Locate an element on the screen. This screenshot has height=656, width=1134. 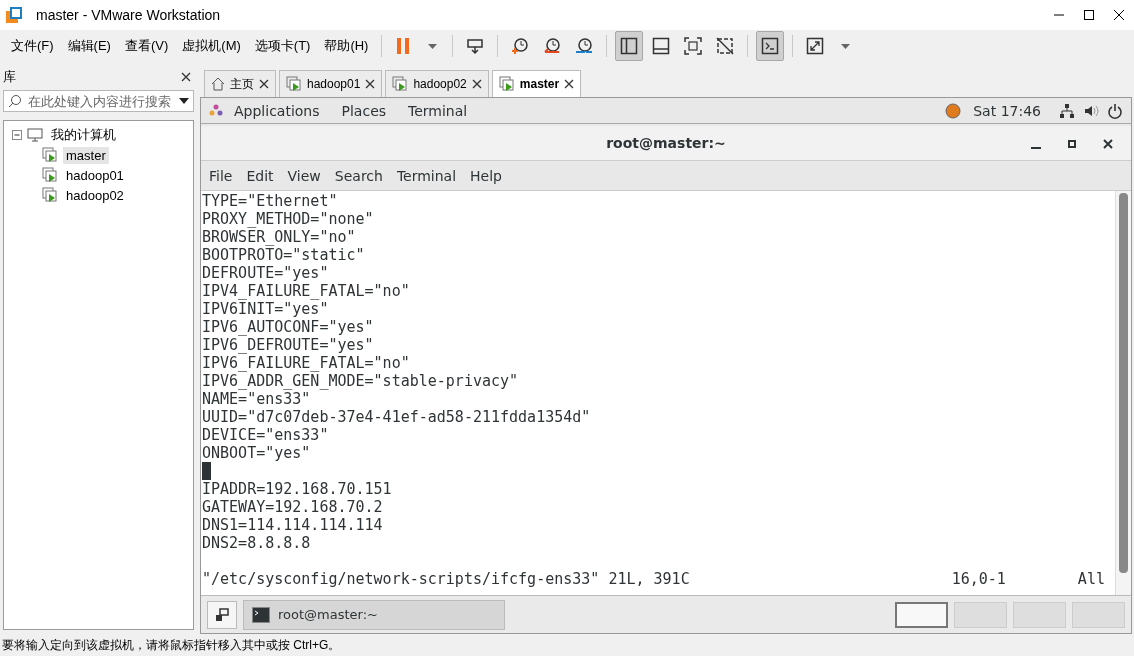
menu-item: 选项卡(T) is located at coordinates (282, 46).